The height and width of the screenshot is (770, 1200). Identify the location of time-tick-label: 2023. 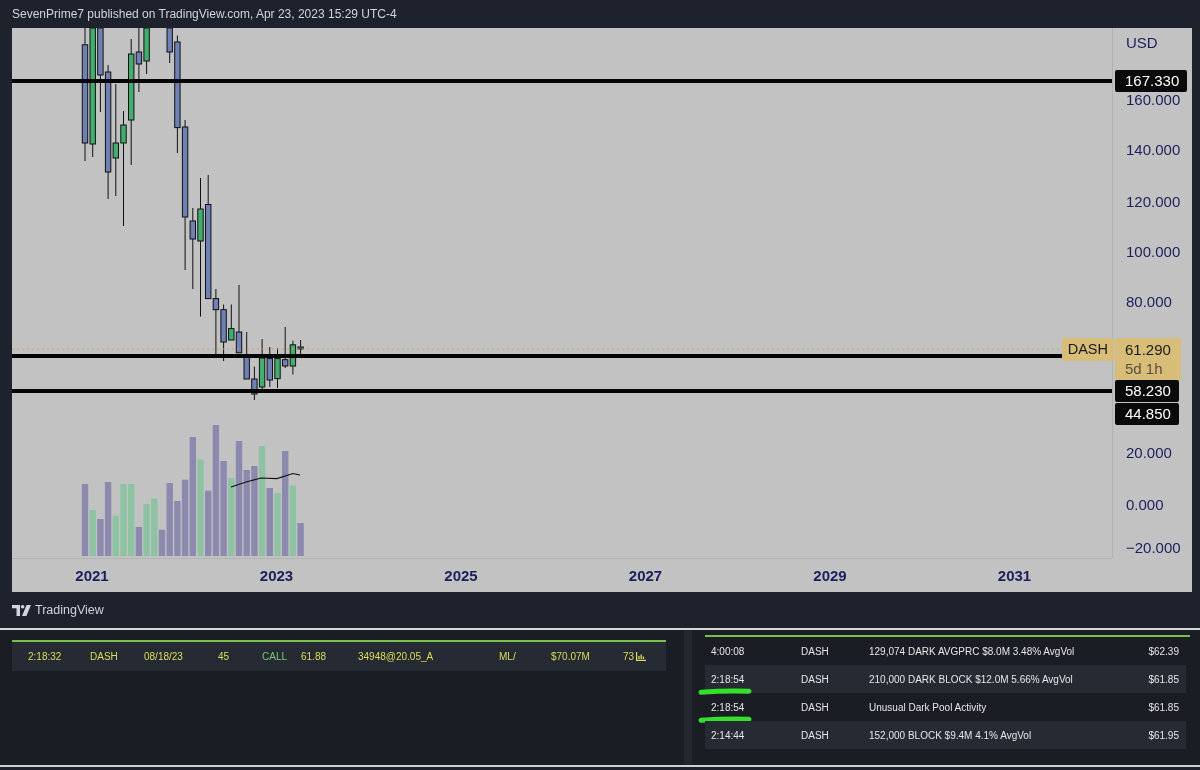
(276, 575).